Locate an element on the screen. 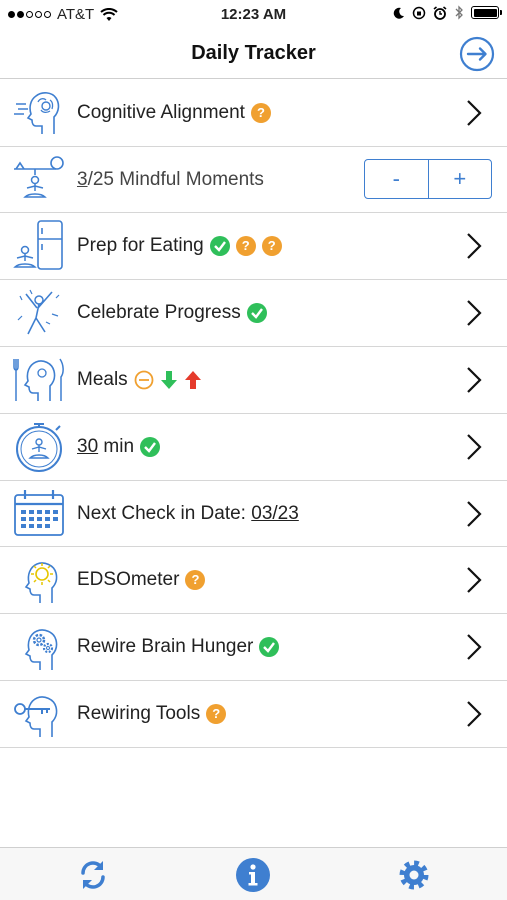 The image size is (507, 900). row-prep-for-eating: Prep for Eating ? ? is located at coordinates (253, 246).